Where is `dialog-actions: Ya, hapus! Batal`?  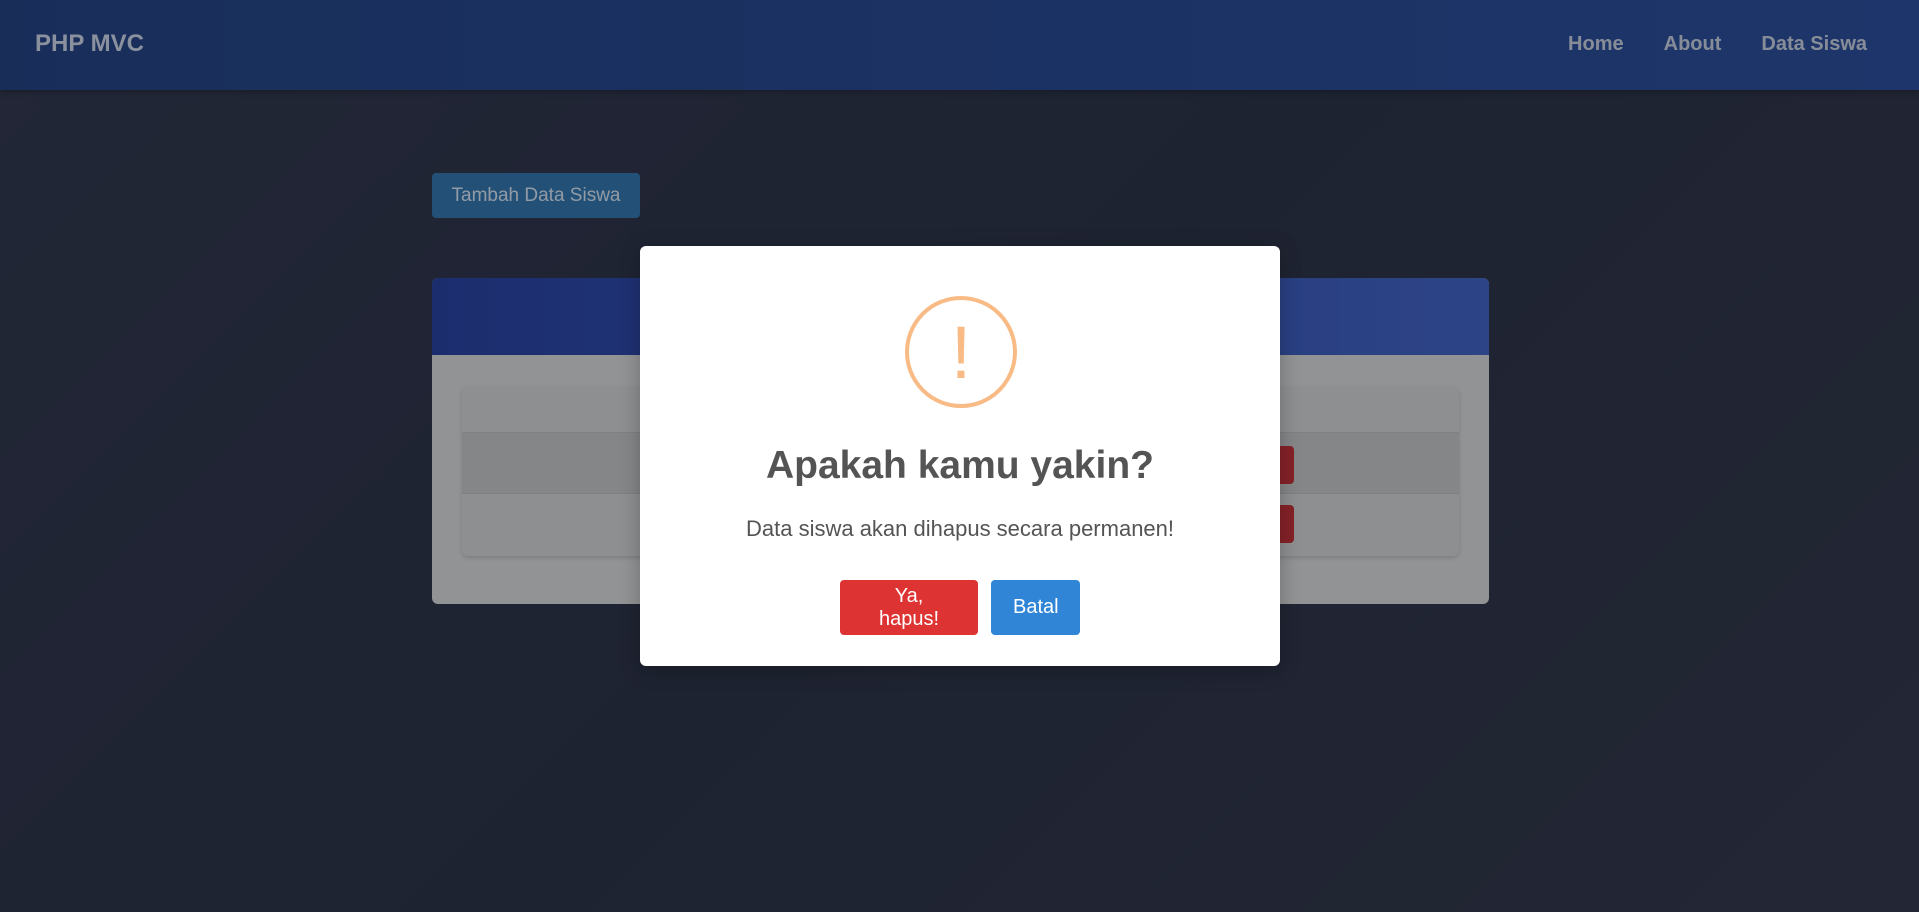
dialog-actions: Ya, hapus! Batal is located at coordinates (960, 607).